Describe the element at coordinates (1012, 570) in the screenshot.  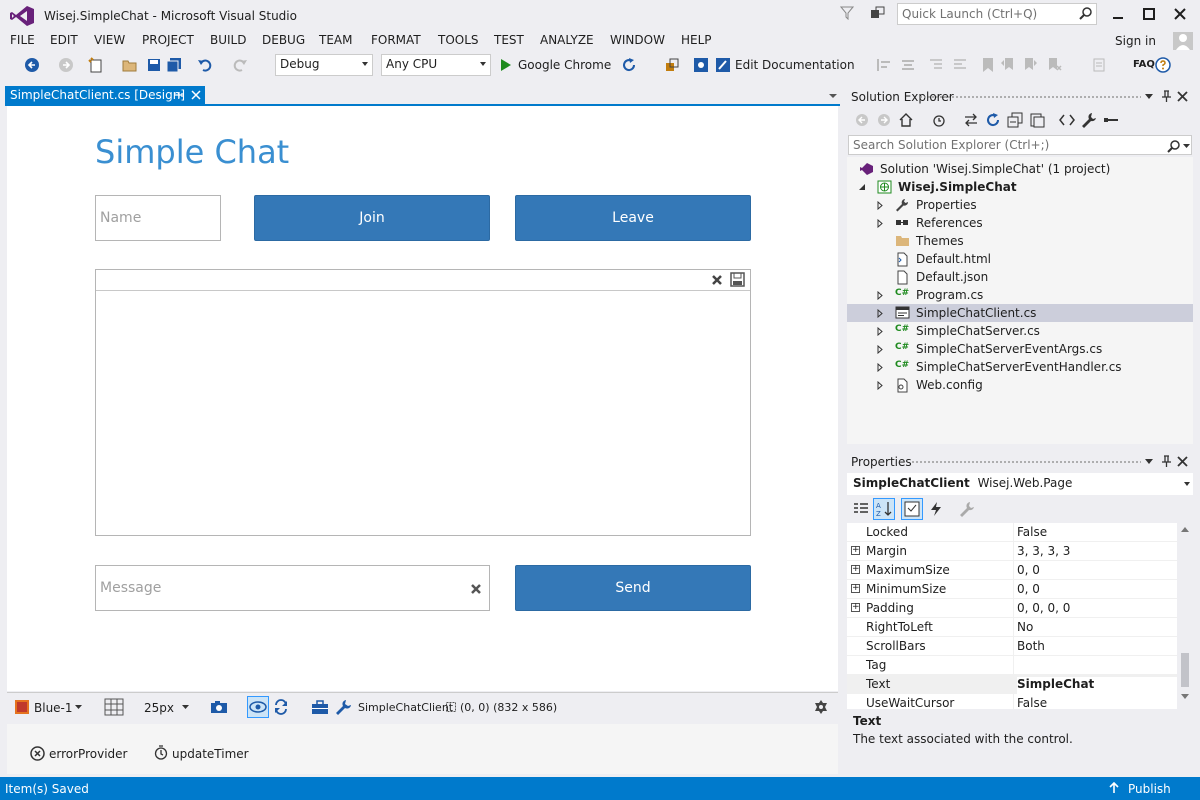
I see `property-row-maximumsize: + MaximumSize 0, 0` at that location.